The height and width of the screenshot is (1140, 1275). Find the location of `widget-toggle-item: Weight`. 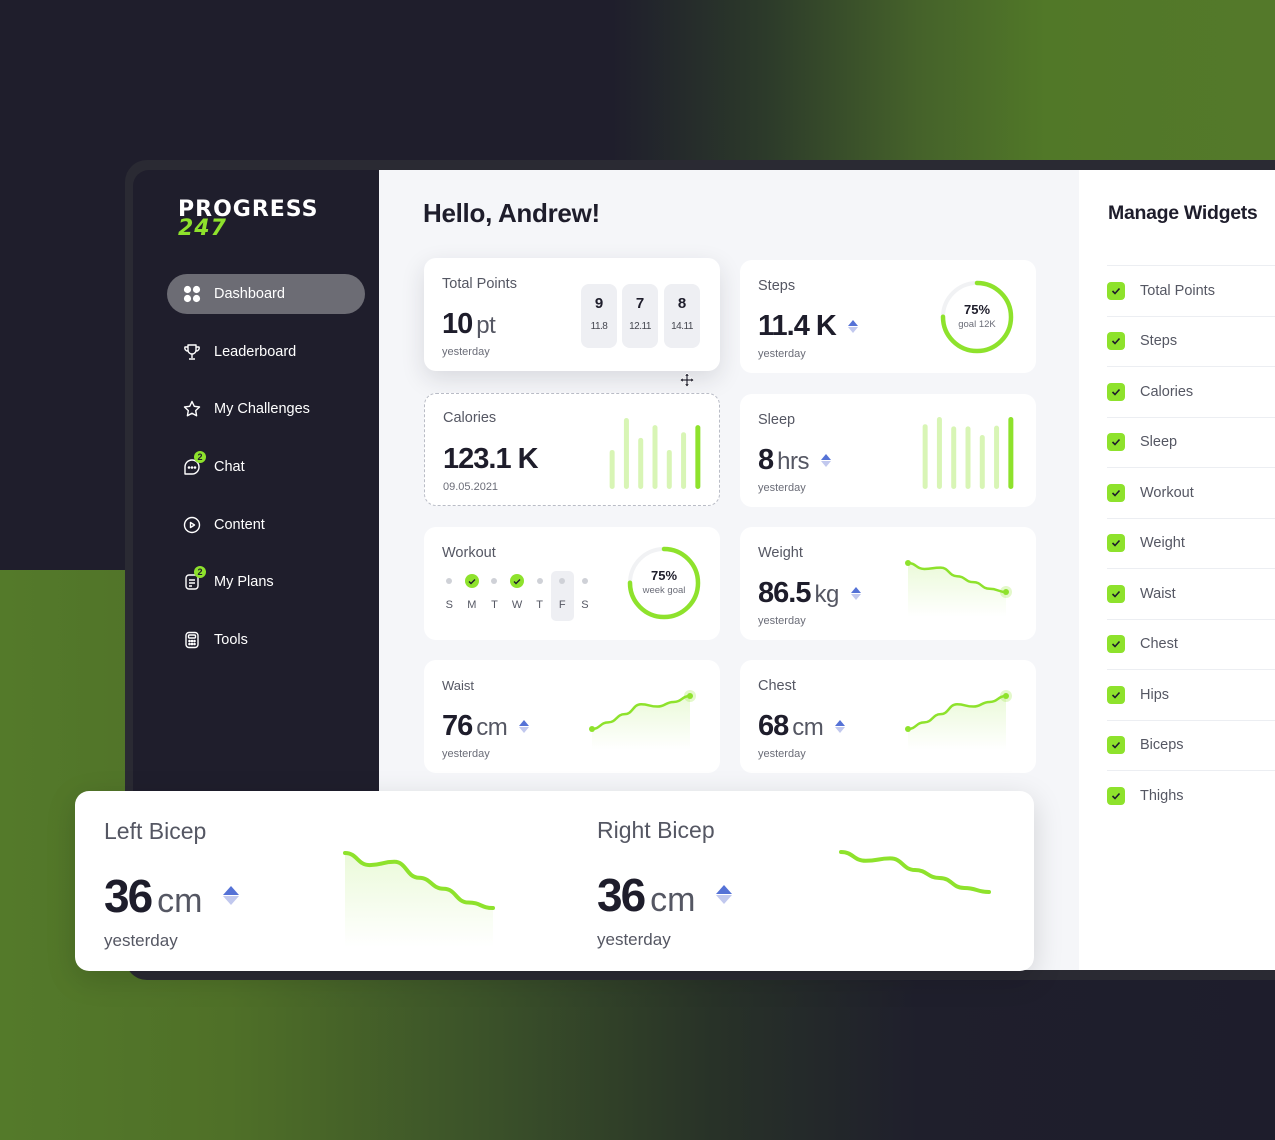

widget-toggle-item: Weight is located at coordinates (1191, 544).